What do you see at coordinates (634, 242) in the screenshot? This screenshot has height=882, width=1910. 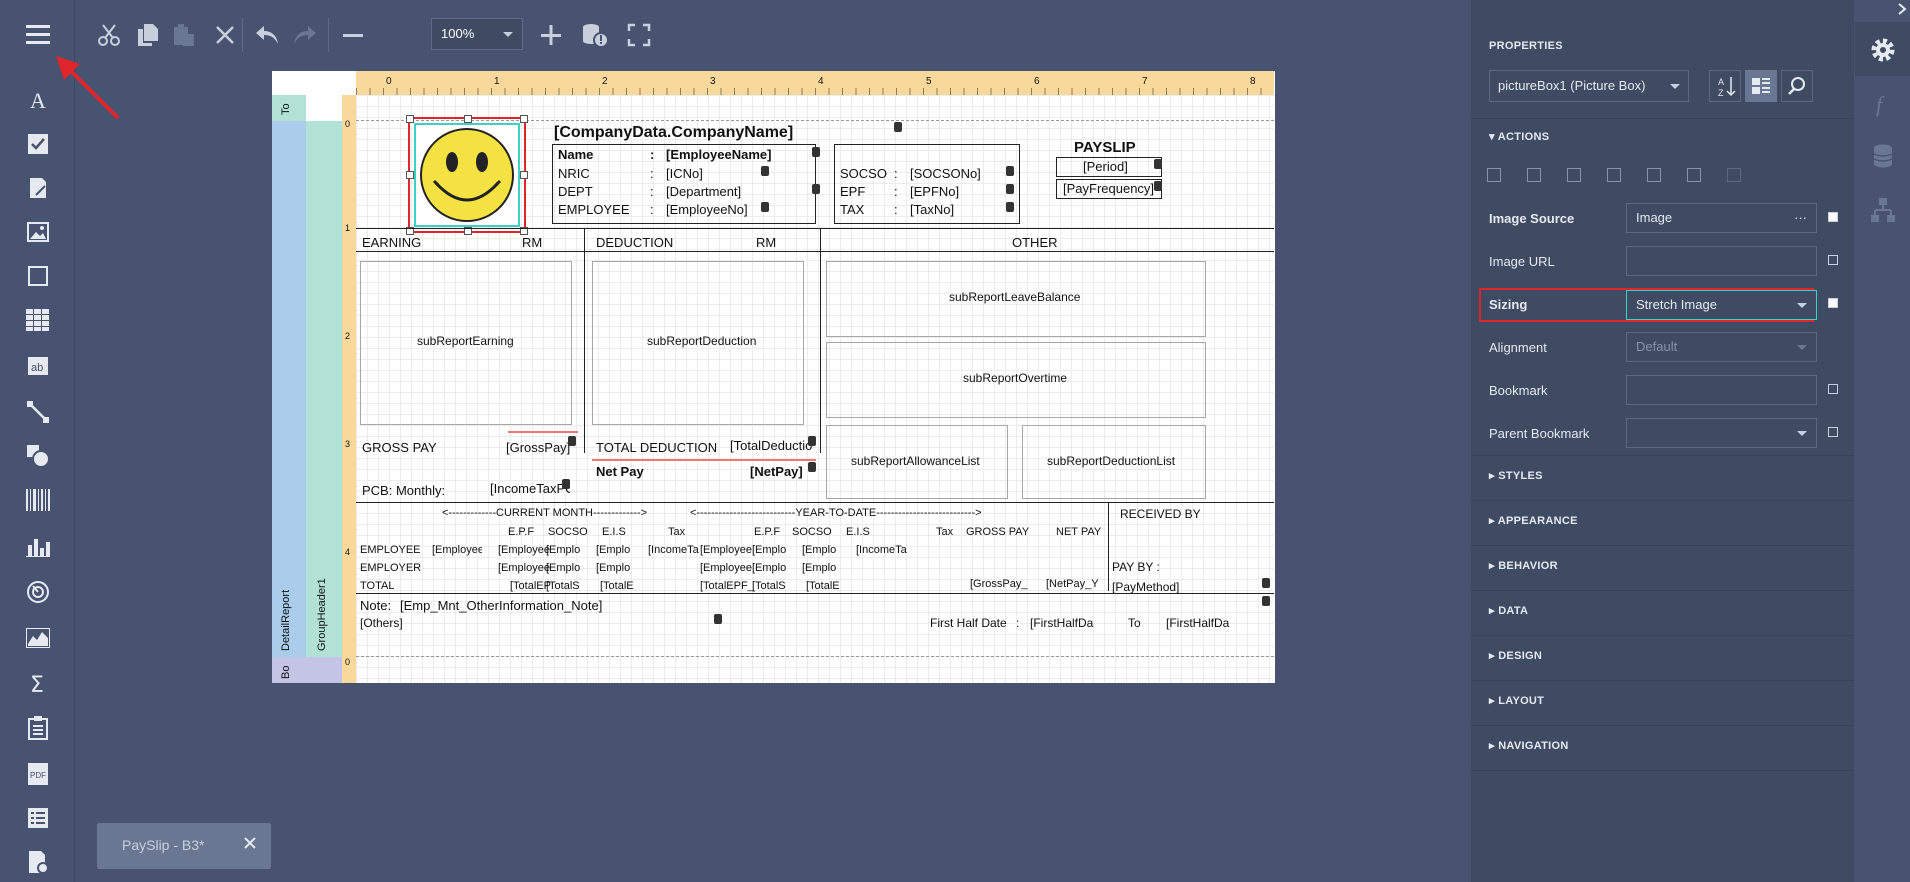 I see `deduction-header: DEDUCTION` at bounding box center [634, 242].